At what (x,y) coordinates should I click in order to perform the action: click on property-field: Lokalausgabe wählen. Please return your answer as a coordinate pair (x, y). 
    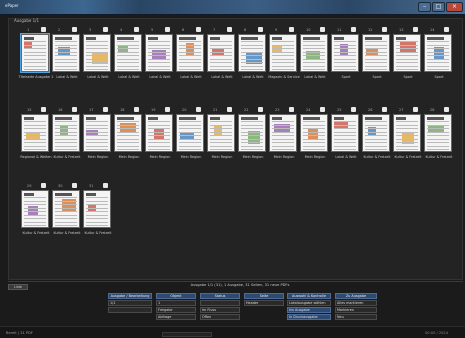
    Looking at the image, I should click on (309, 303).